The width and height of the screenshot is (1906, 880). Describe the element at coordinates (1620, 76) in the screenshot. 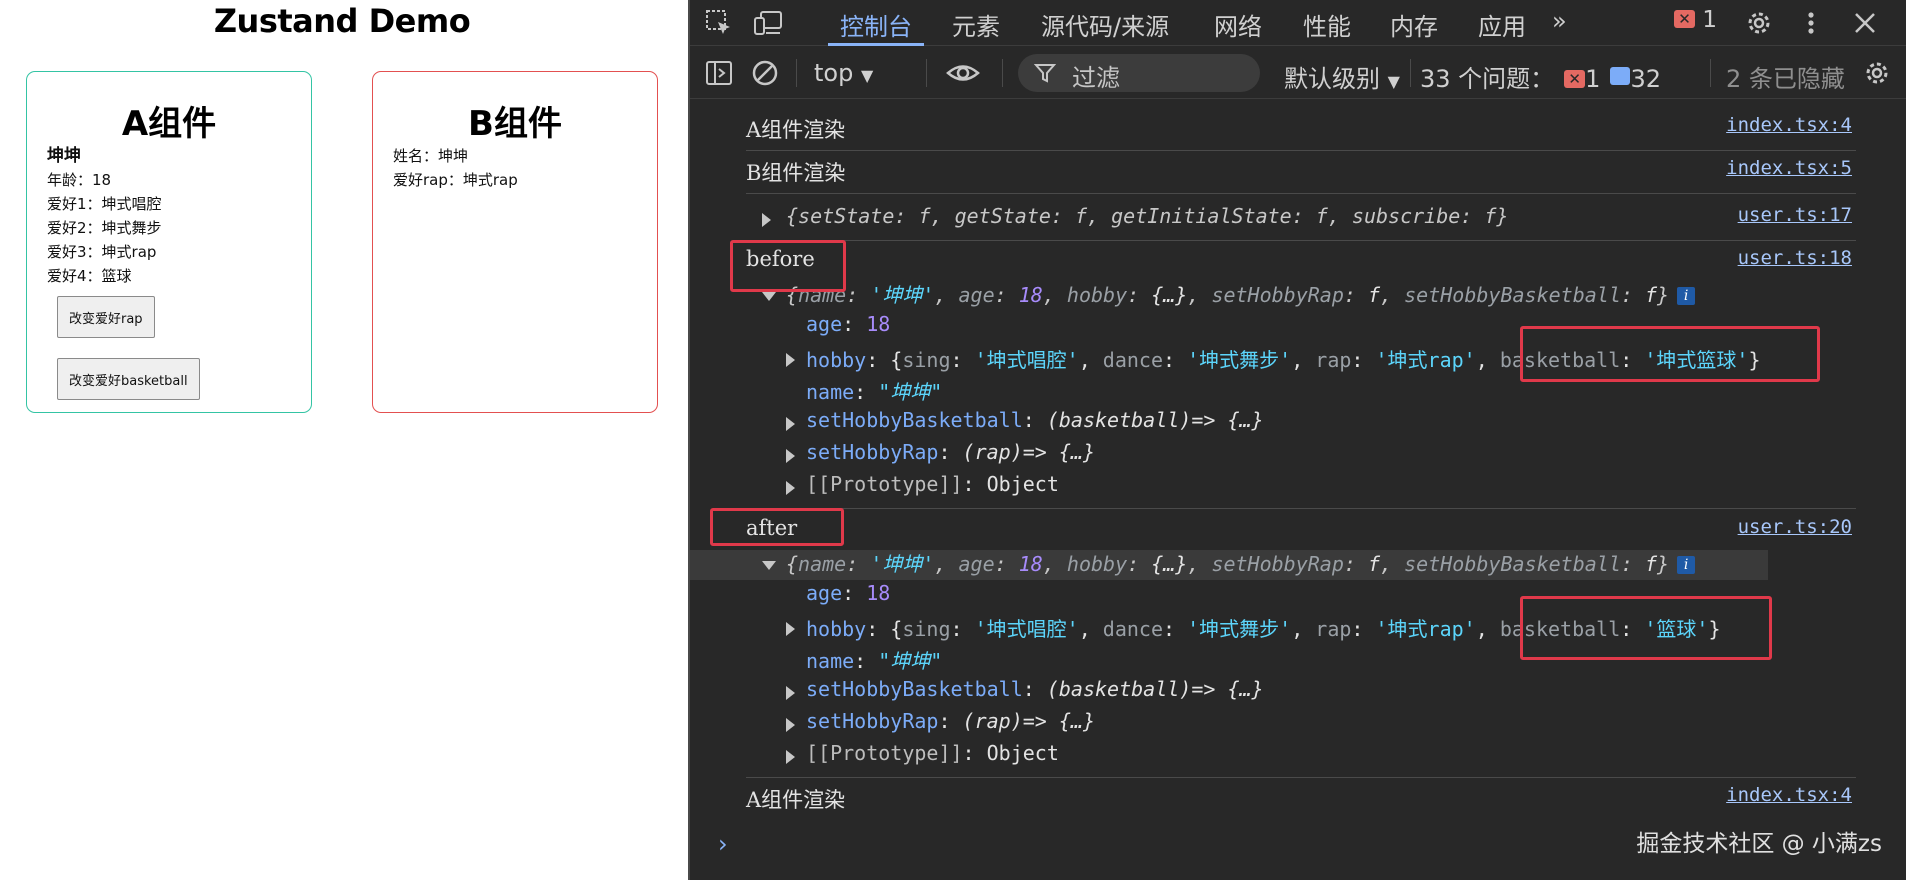

I see `issue-message-icon` at that location.